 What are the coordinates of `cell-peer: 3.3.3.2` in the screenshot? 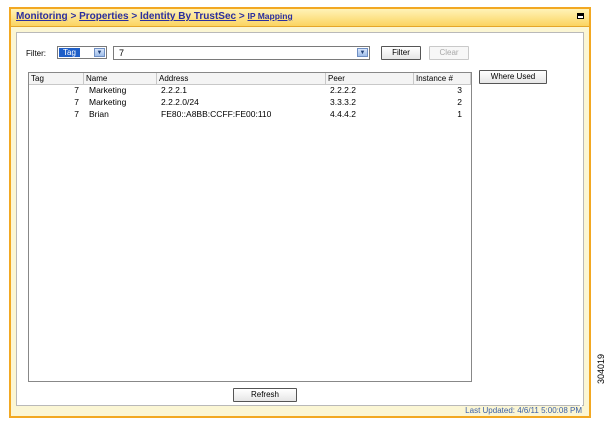 It's located at (343, 102).